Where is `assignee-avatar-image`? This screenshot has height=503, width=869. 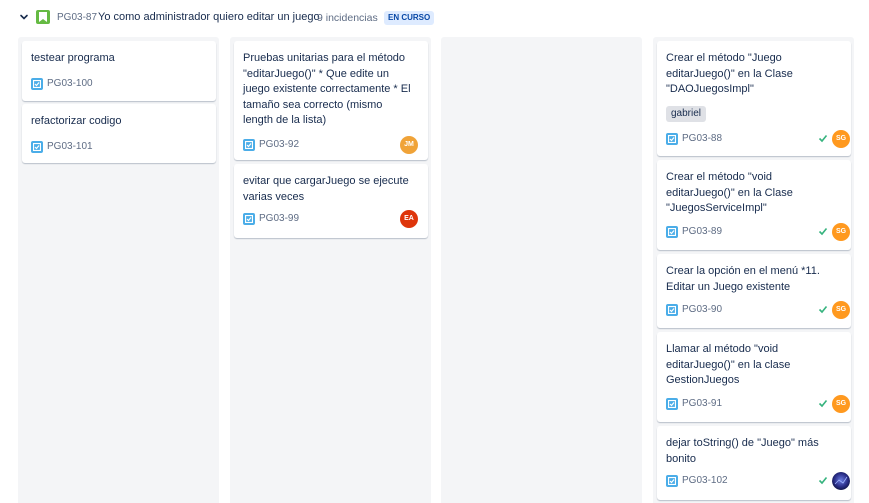 assignee-avatar-image is located at coordinates (841, 481).